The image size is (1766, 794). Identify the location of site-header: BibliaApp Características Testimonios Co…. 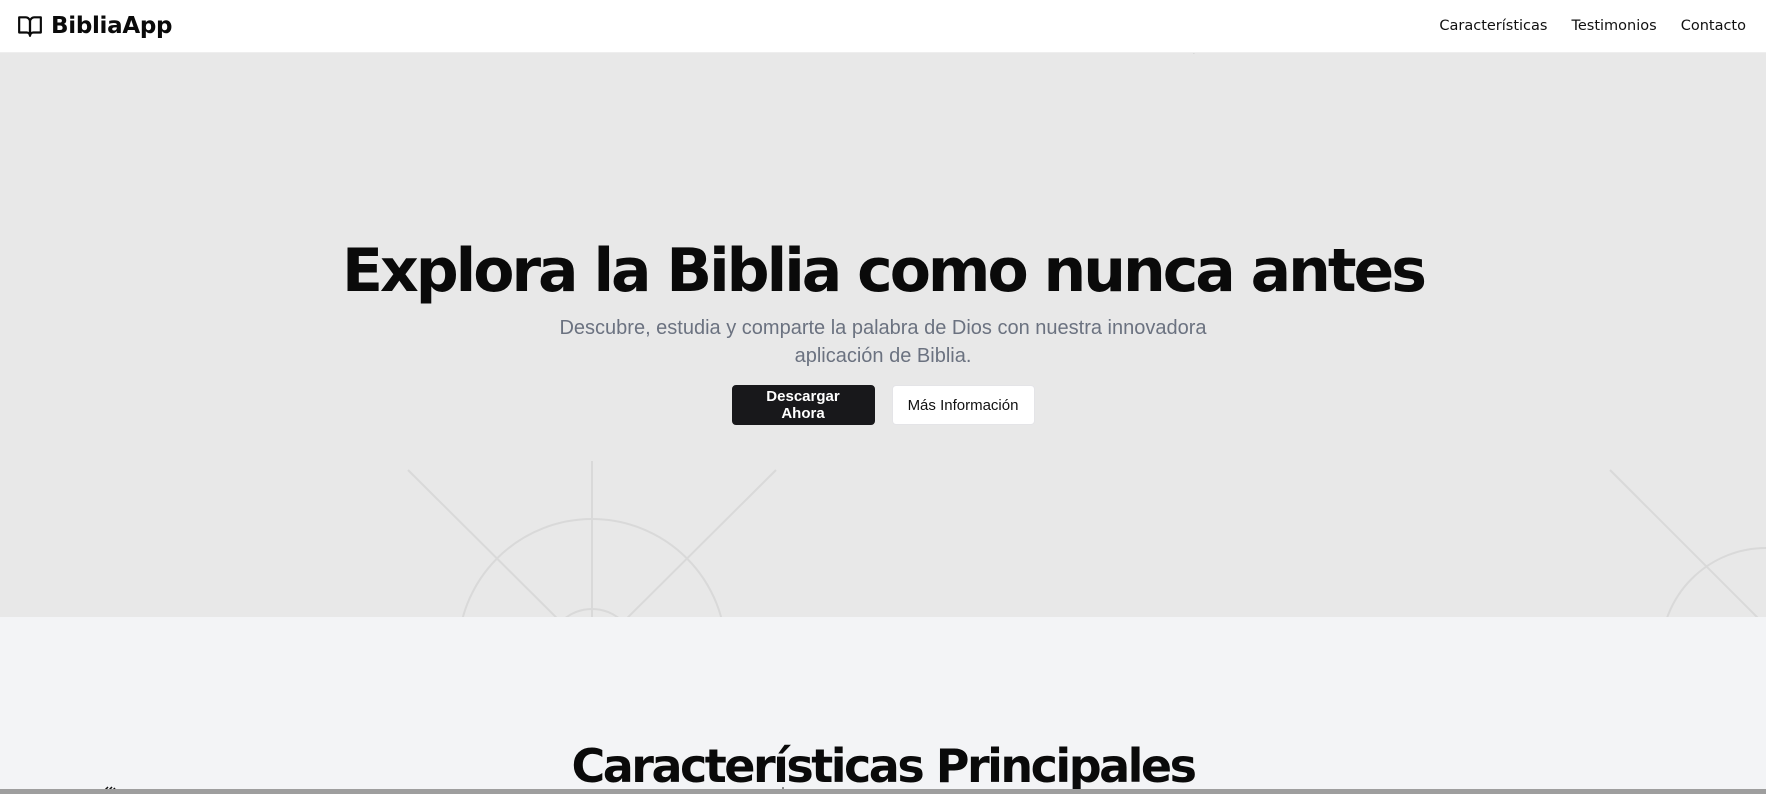
(883, 26).